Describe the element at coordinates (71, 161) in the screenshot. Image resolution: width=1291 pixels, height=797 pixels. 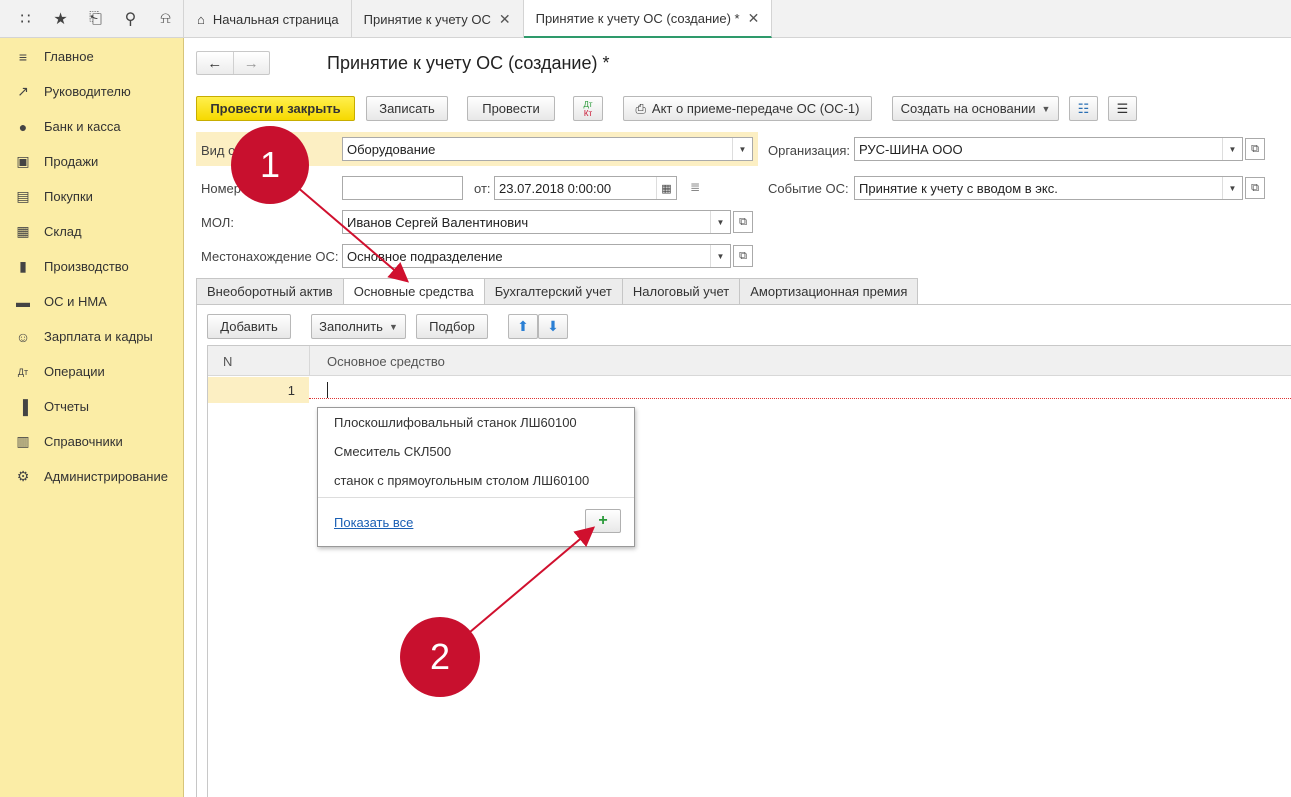
I see `sidebar-item-label: Продажи` at that location.